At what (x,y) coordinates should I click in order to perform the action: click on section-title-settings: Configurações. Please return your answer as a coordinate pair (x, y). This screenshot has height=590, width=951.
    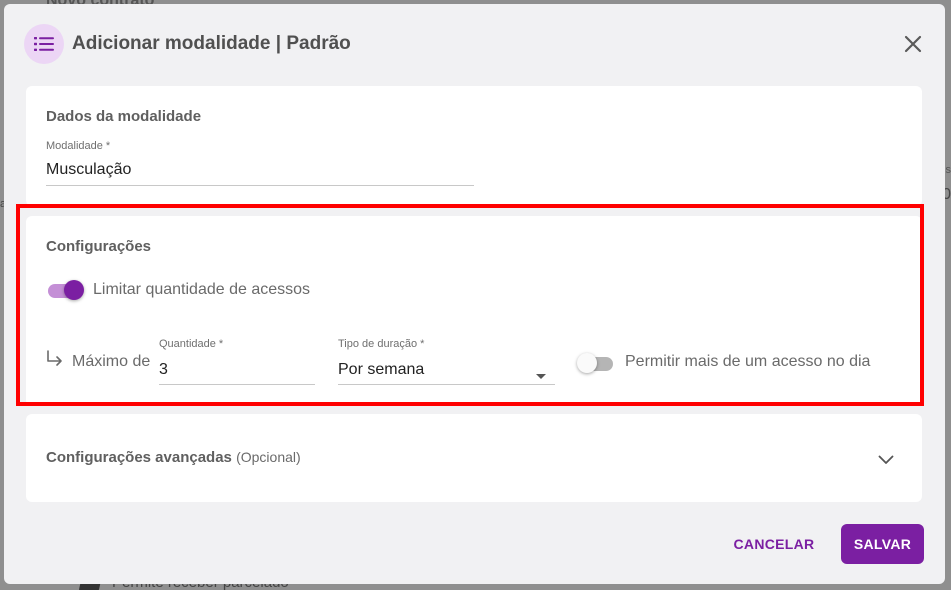
    Looking at the image, I should click on (99, 246).